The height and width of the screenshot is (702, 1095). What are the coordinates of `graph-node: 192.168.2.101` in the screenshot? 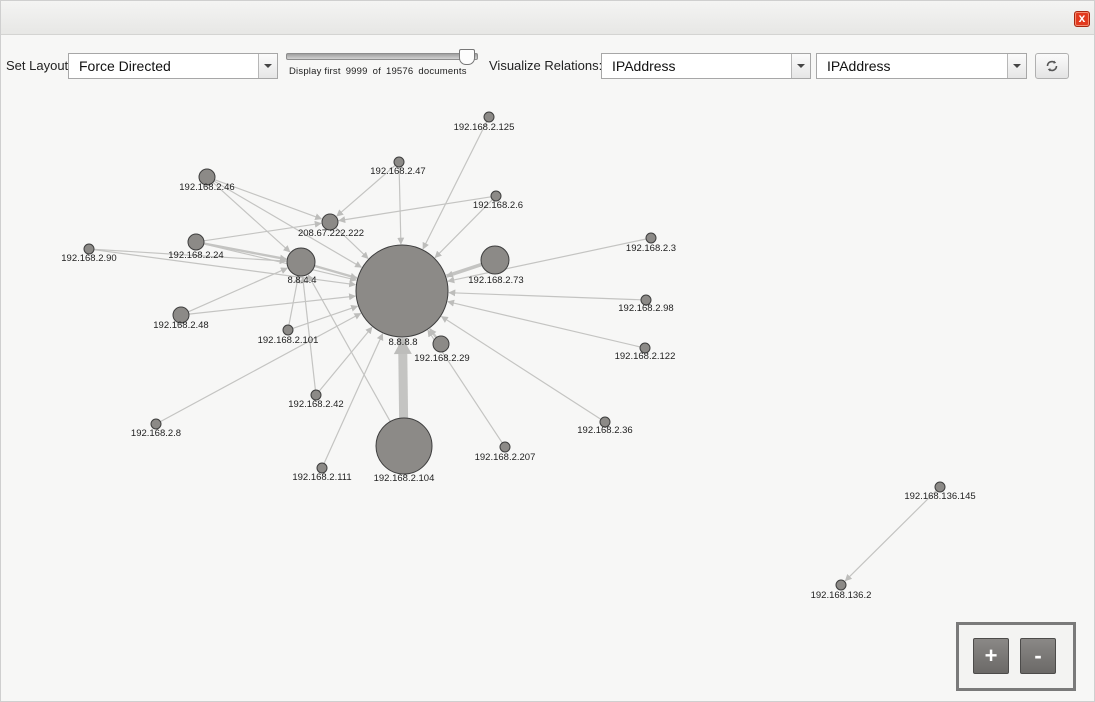 It's located at (288, 335).